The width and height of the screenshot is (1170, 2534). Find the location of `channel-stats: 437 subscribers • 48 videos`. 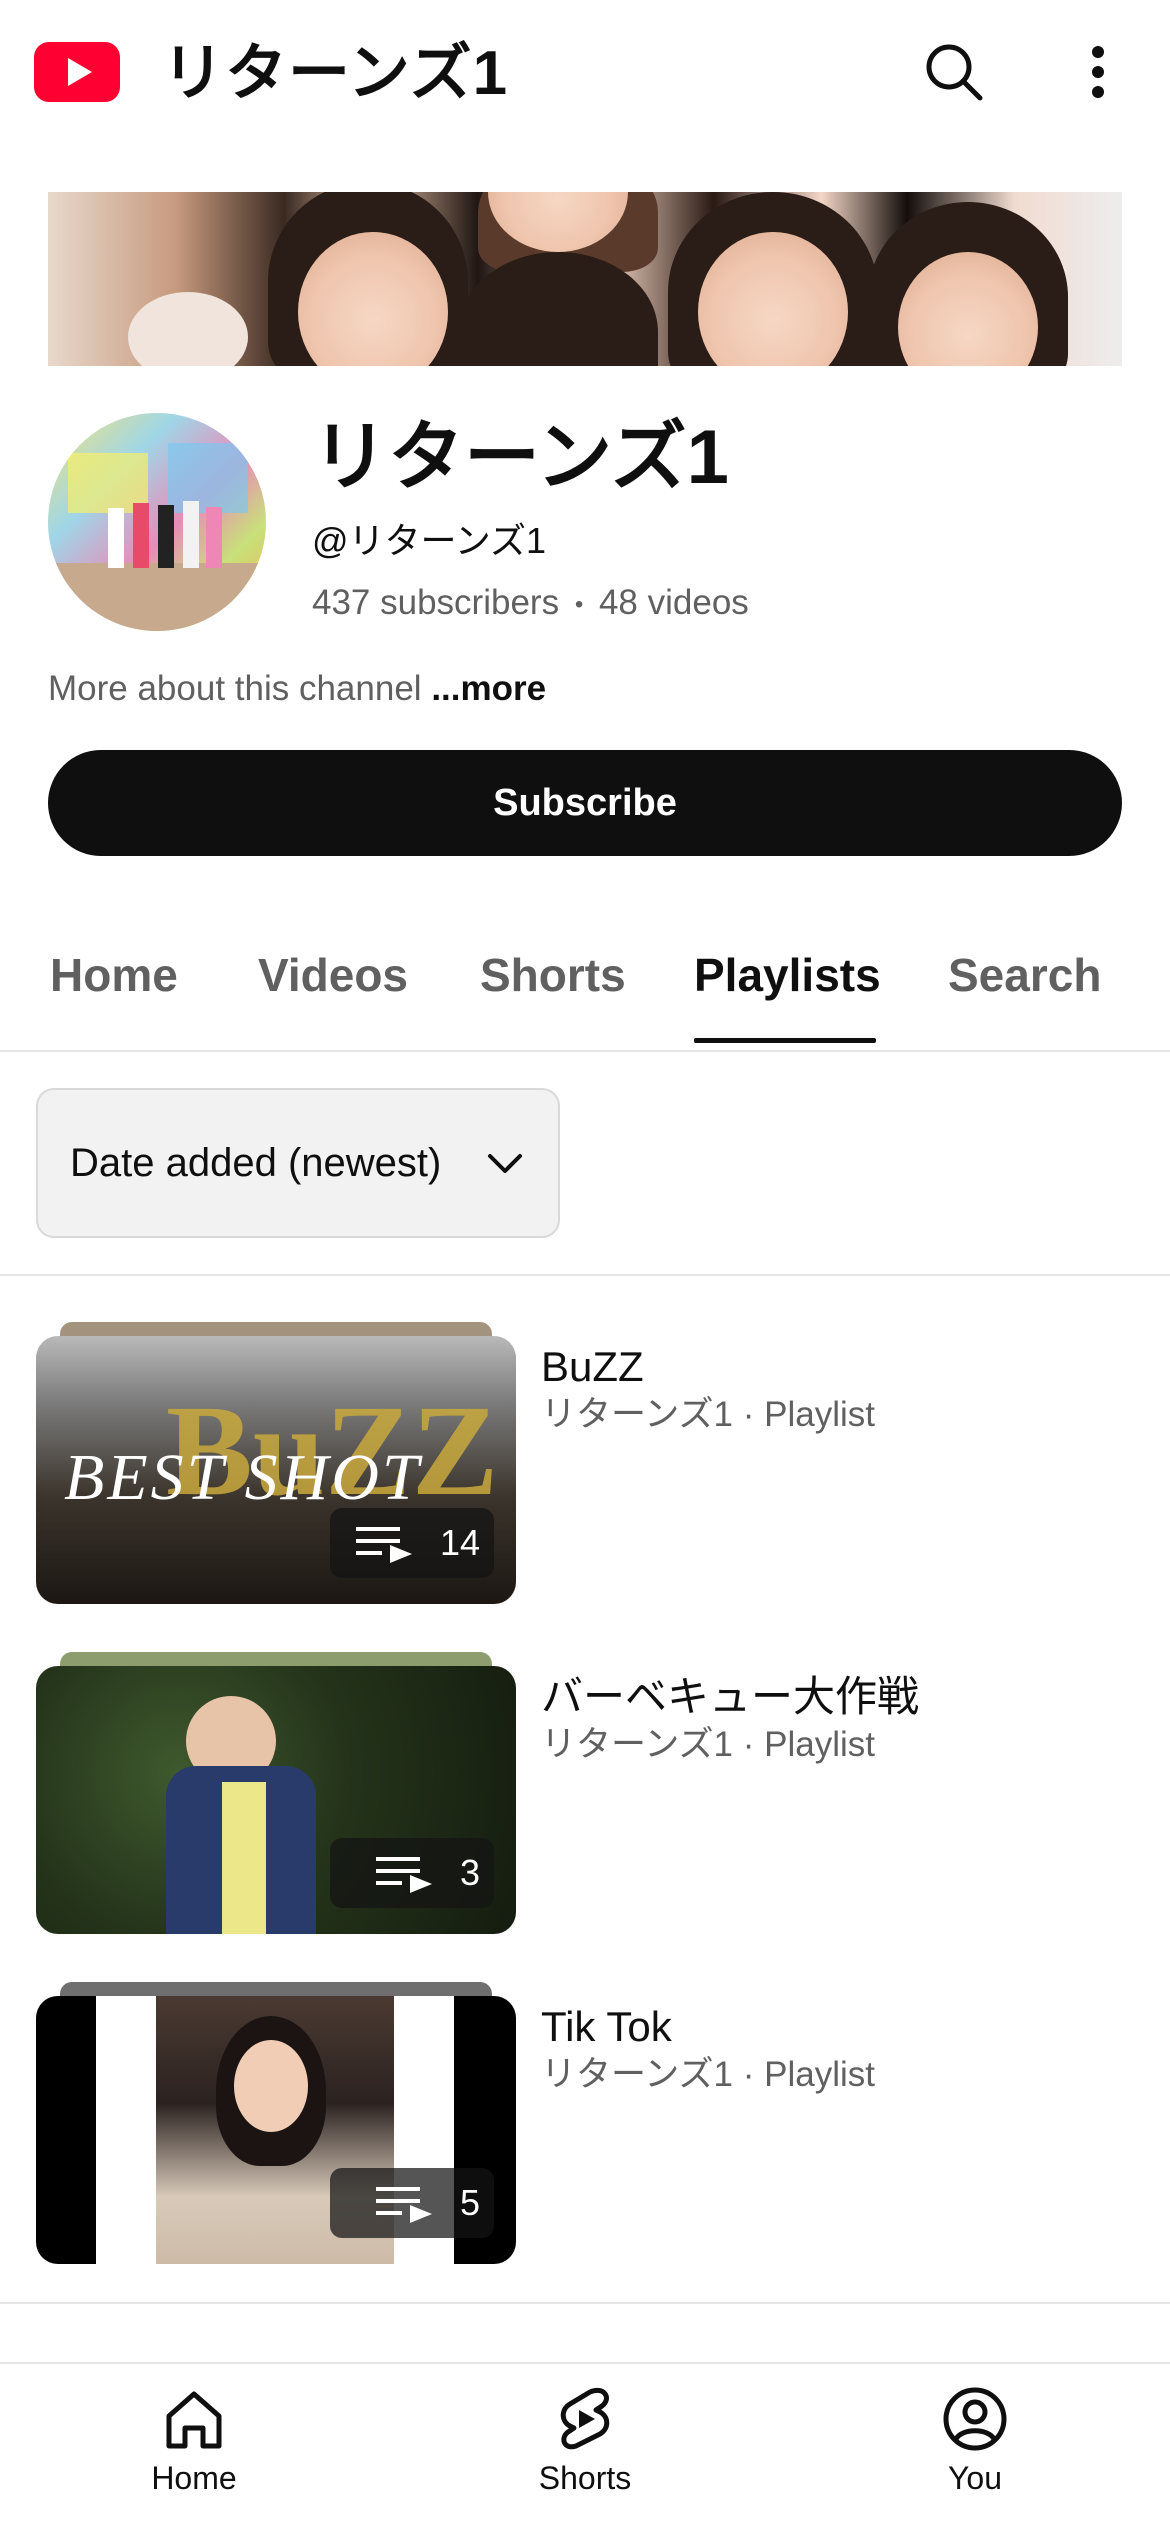

channel-stats: 437 subscribers • 48 videos is located at coordinates (530, 604).